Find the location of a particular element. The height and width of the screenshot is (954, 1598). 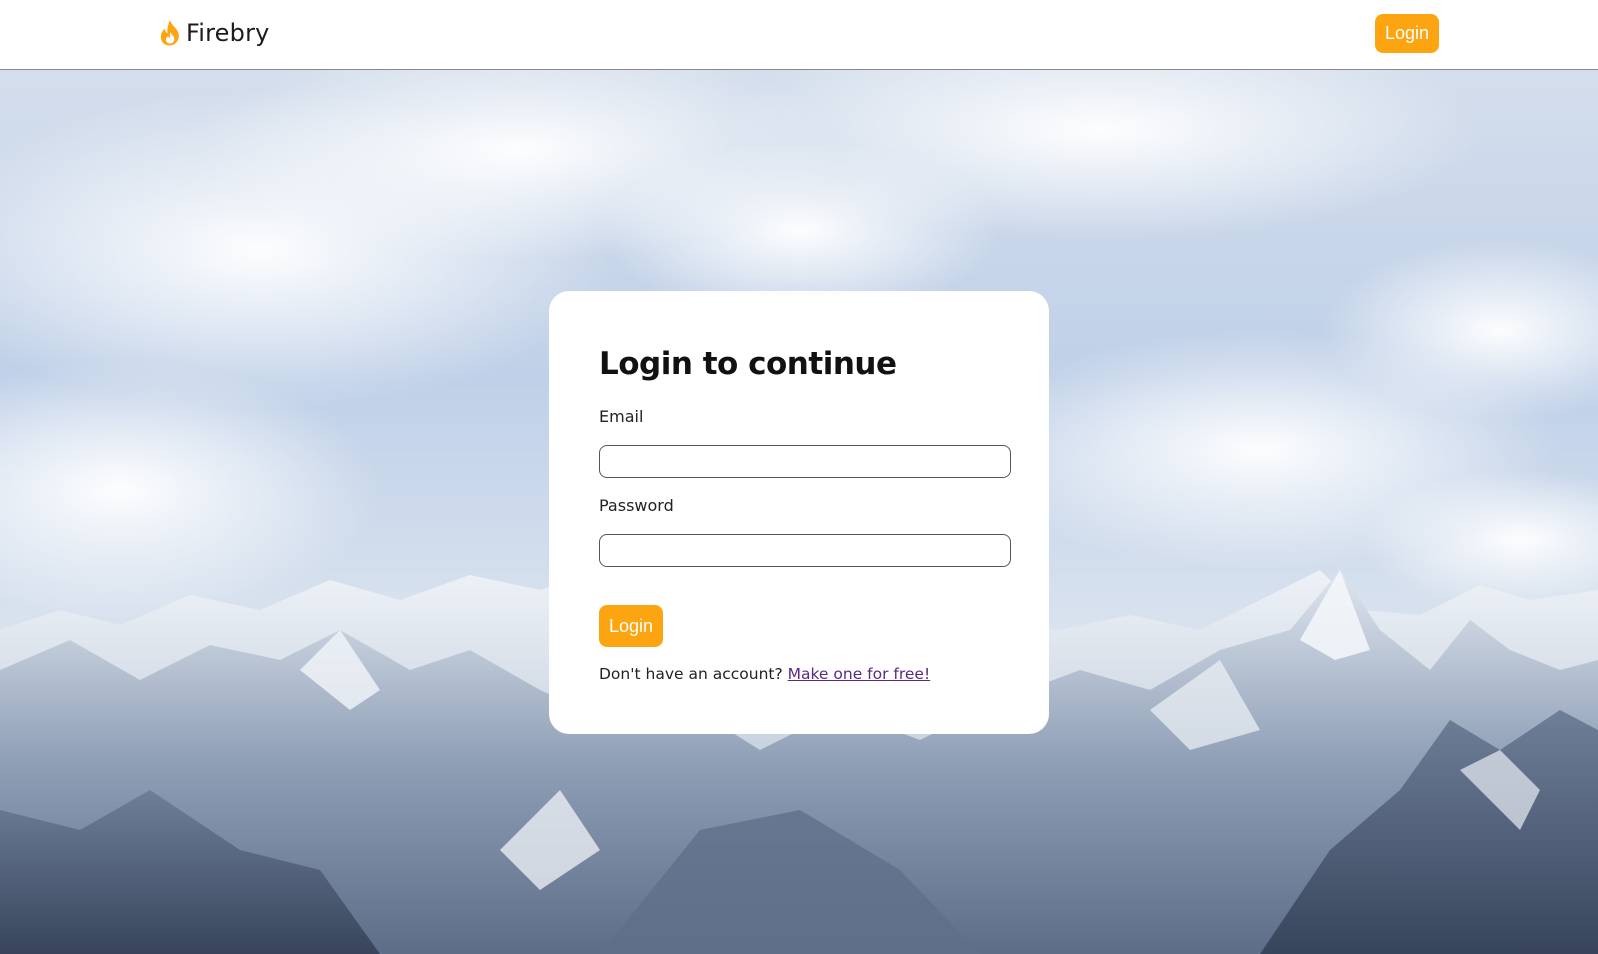

top-navbar: Firebry Login is located at coordinates (799, 35).